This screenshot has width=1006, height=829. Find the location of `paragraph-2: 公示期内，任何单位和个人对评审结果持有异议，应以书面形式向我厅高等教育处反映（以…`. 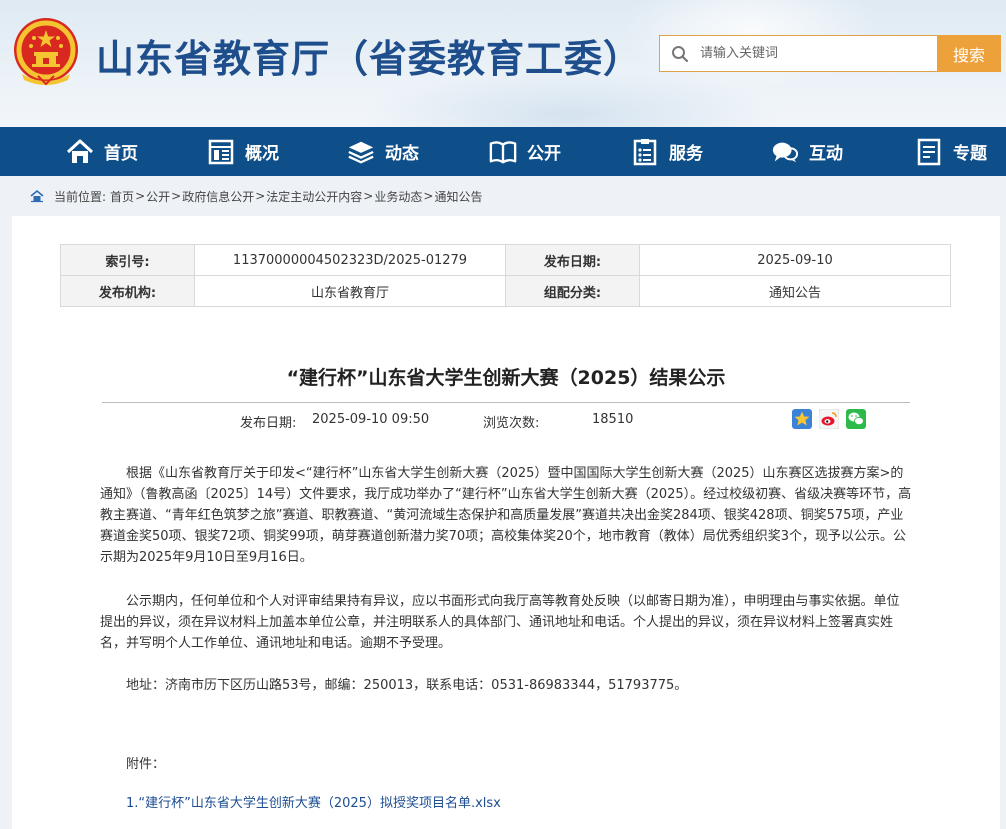

paragraph-2: 公示期内，任何单位和个人对评审结果持有异议，应以书面形式向我厅高等教育处反映（以… is located at coordinates (500, 622).